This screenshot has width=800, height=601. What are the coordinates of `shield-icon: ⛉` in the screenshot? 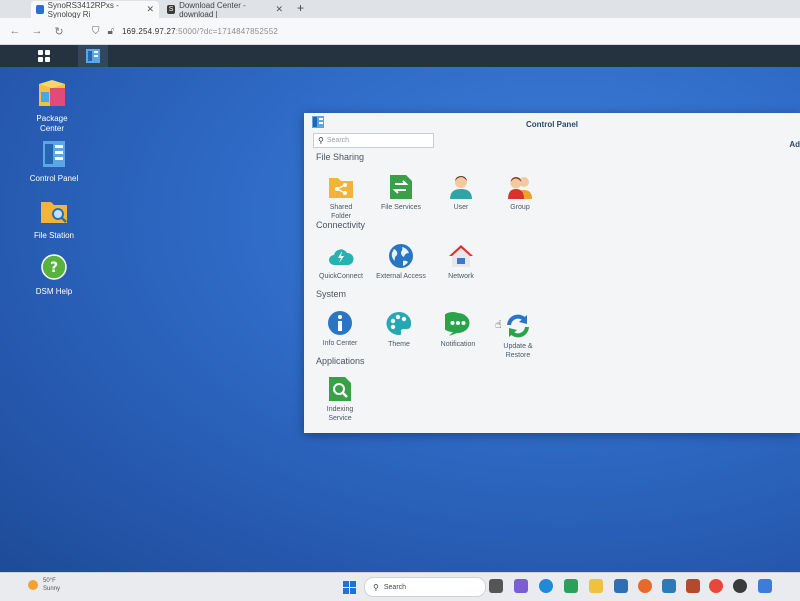 It's located at (96, 31).